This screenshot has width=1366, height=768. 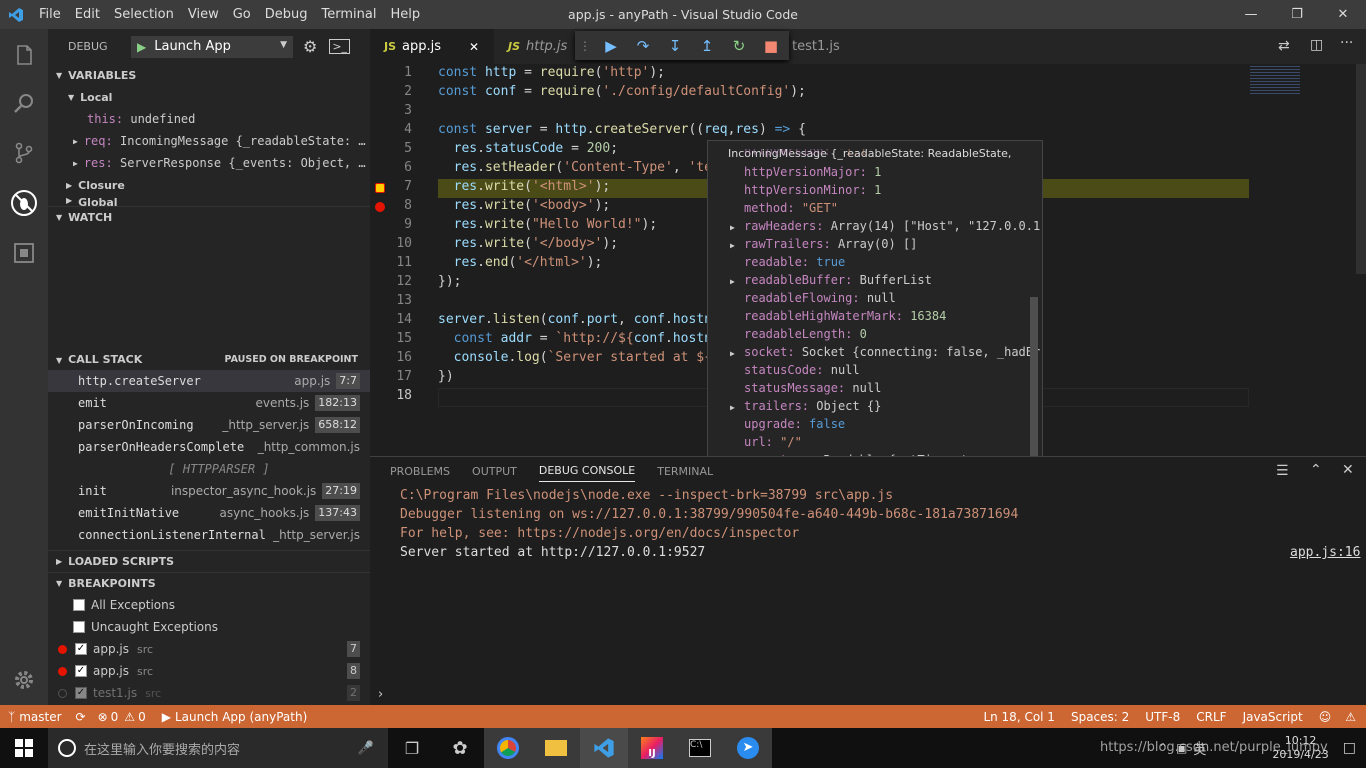 I want to click on hover-property: readableLength: 0, so click(x=798, y=334).